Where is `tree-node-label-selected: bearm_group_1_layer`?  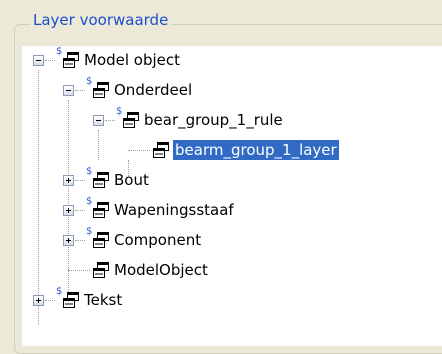
tree-node-label-selected: bearm_group_1_layer is located at coordinates (256, 150).